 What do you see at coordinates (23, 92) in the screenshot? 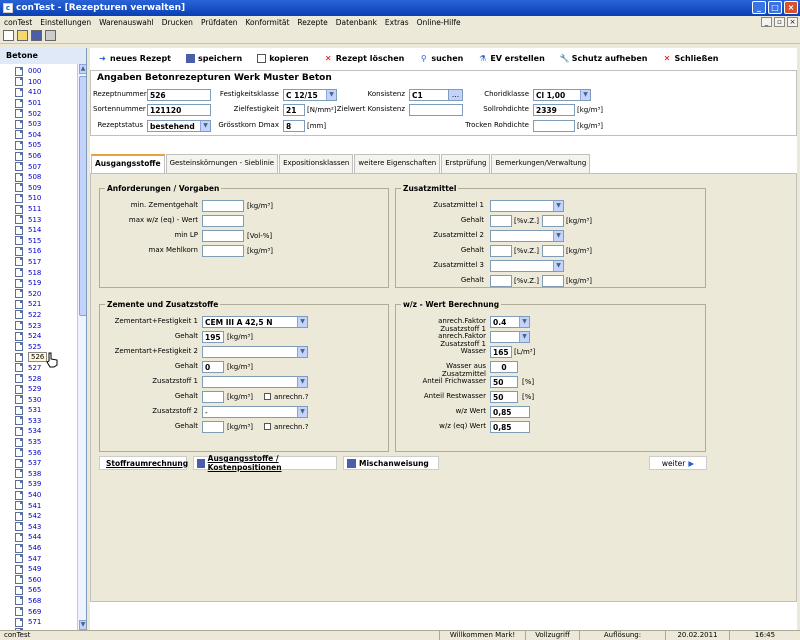
I see `sidebar-item-410: 410` at bounding box center [23, 92].